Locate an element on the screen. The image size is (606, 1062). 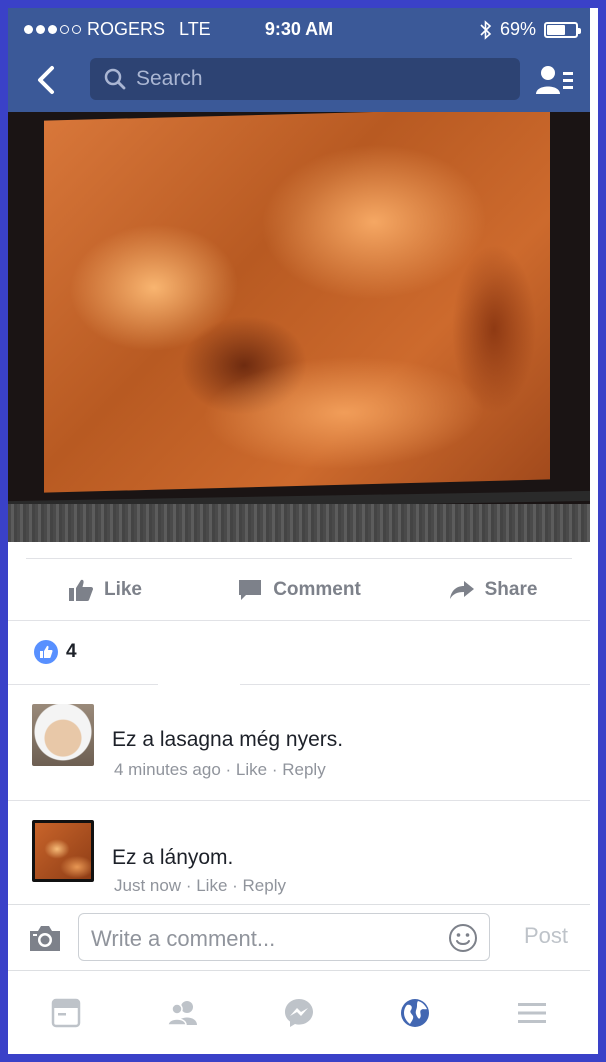
status-right: 69% is located at coordinates (530, 29).